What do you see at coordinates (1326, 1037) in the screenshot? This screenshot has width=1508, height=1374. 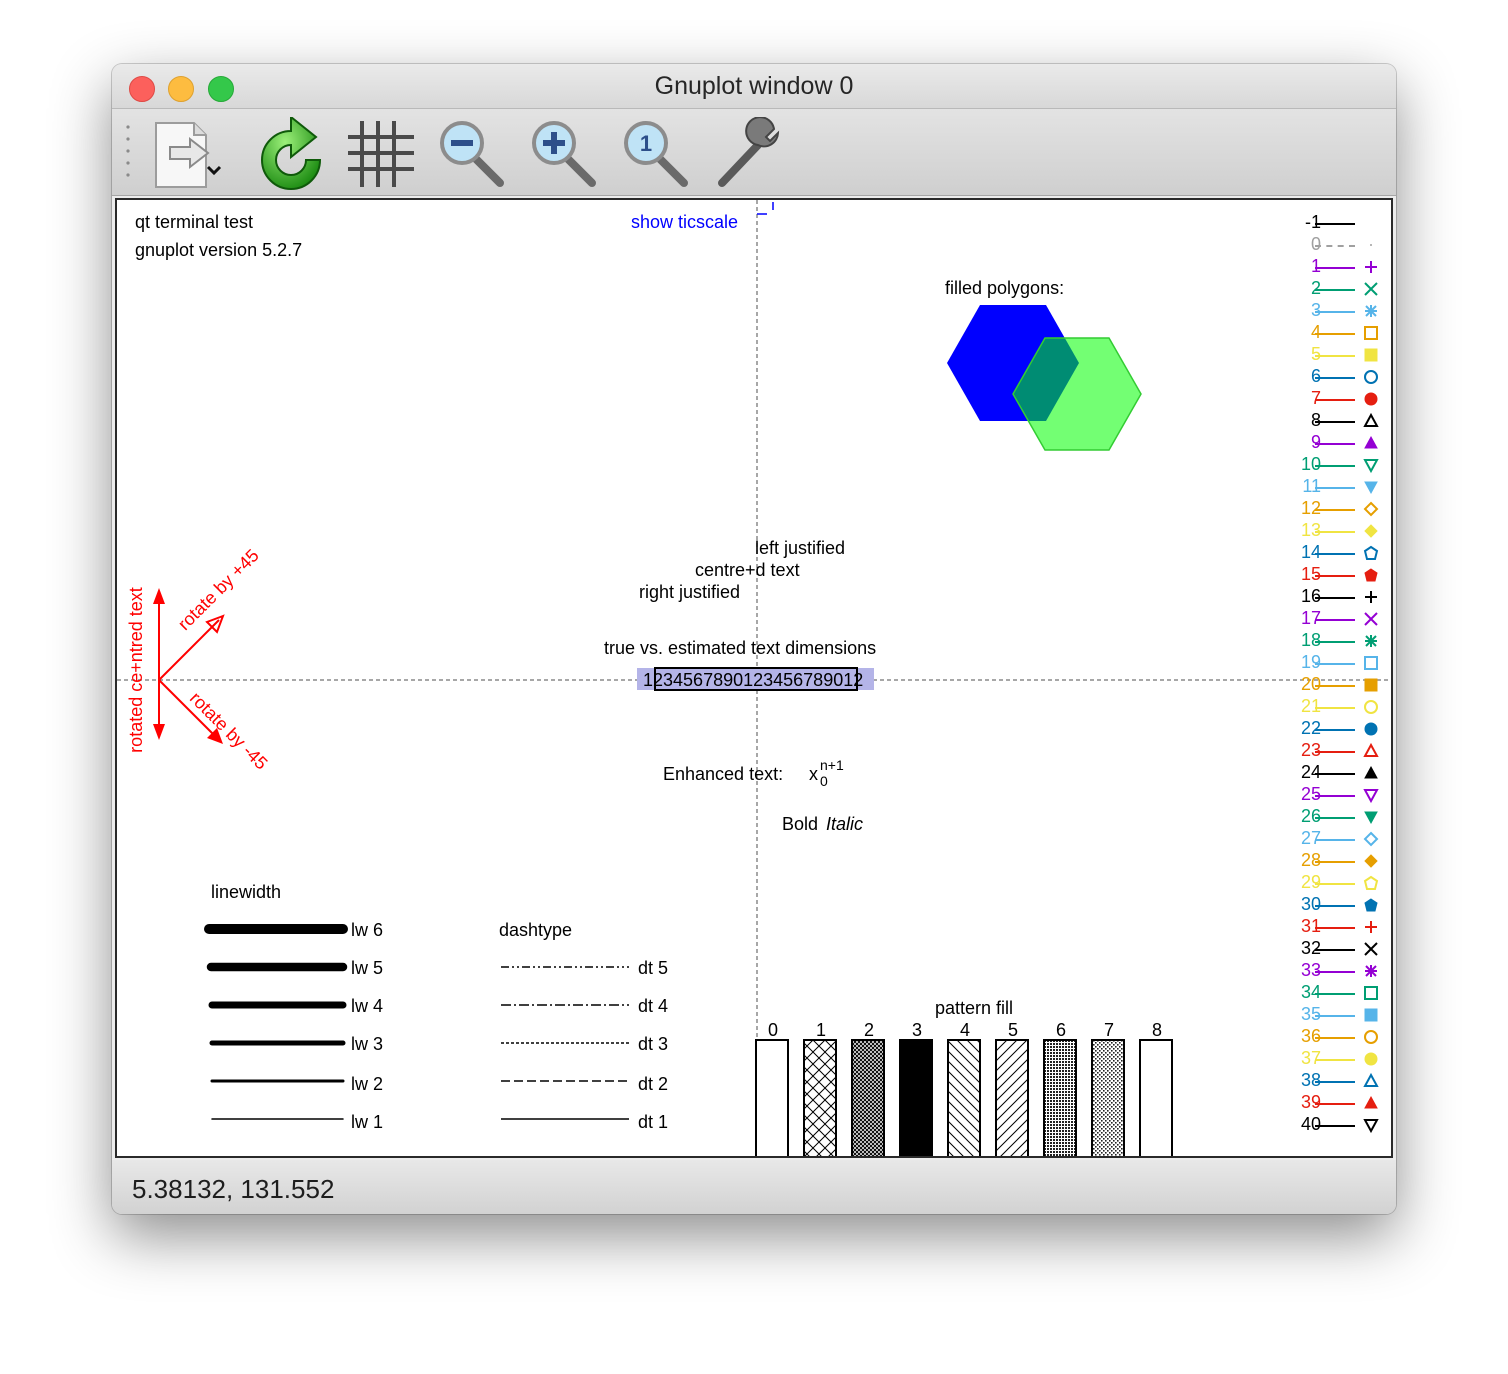 I see `legend-item: 36` at bounding box center [1326, 1037].